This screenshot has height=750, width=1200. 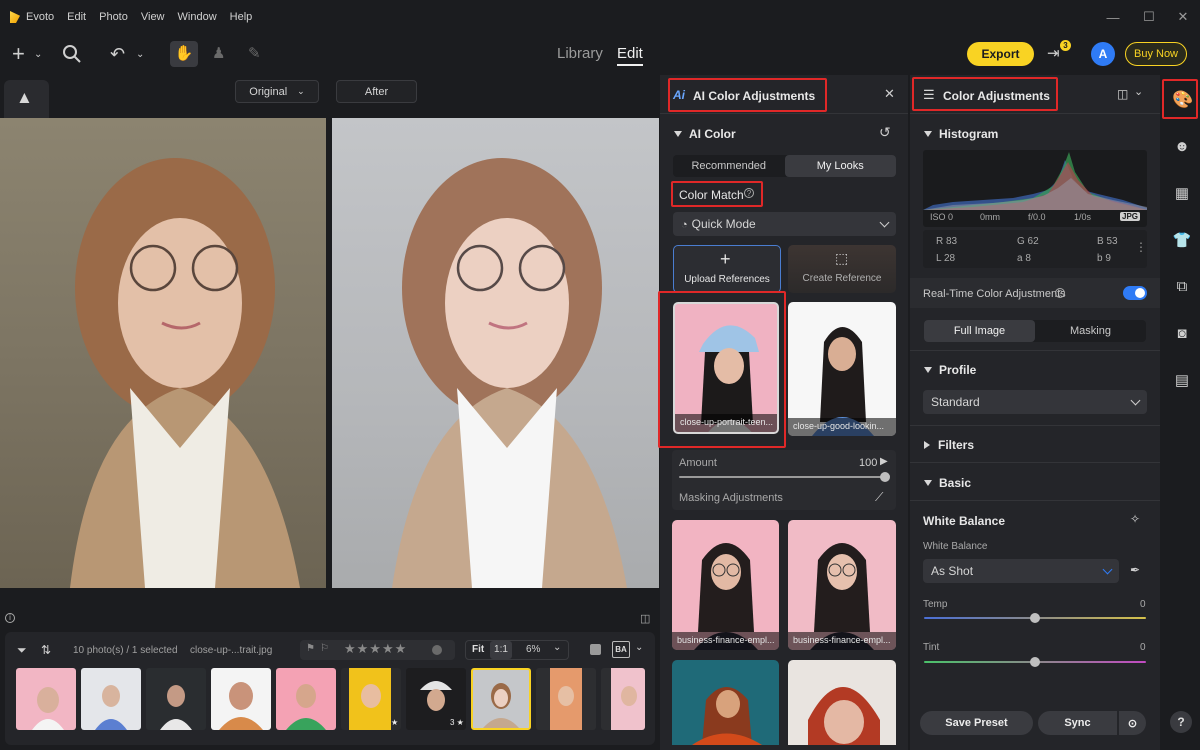 What do you see at coordinates (1182, 287) in the screenshot?
I see `crop-tool-icon: ⧉` at bounding box center [1182, 287].